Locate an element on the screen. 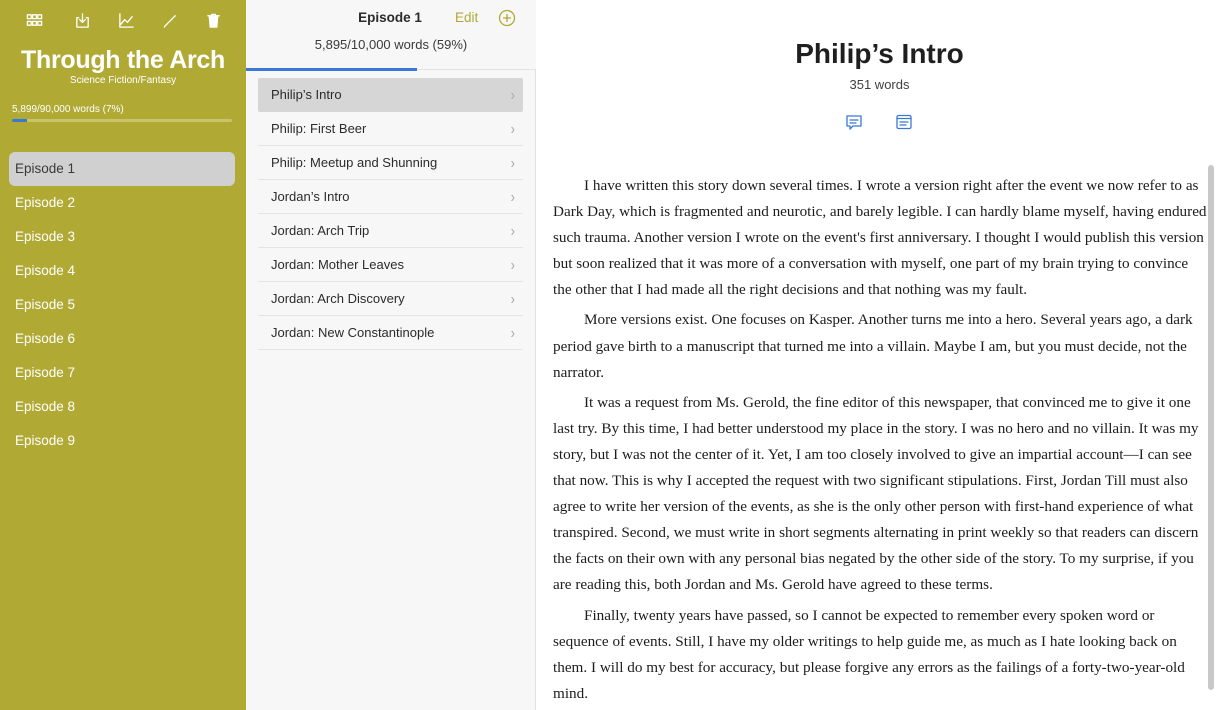  chapter-label: Philip’s Intro is located at coordinates (306, 94).